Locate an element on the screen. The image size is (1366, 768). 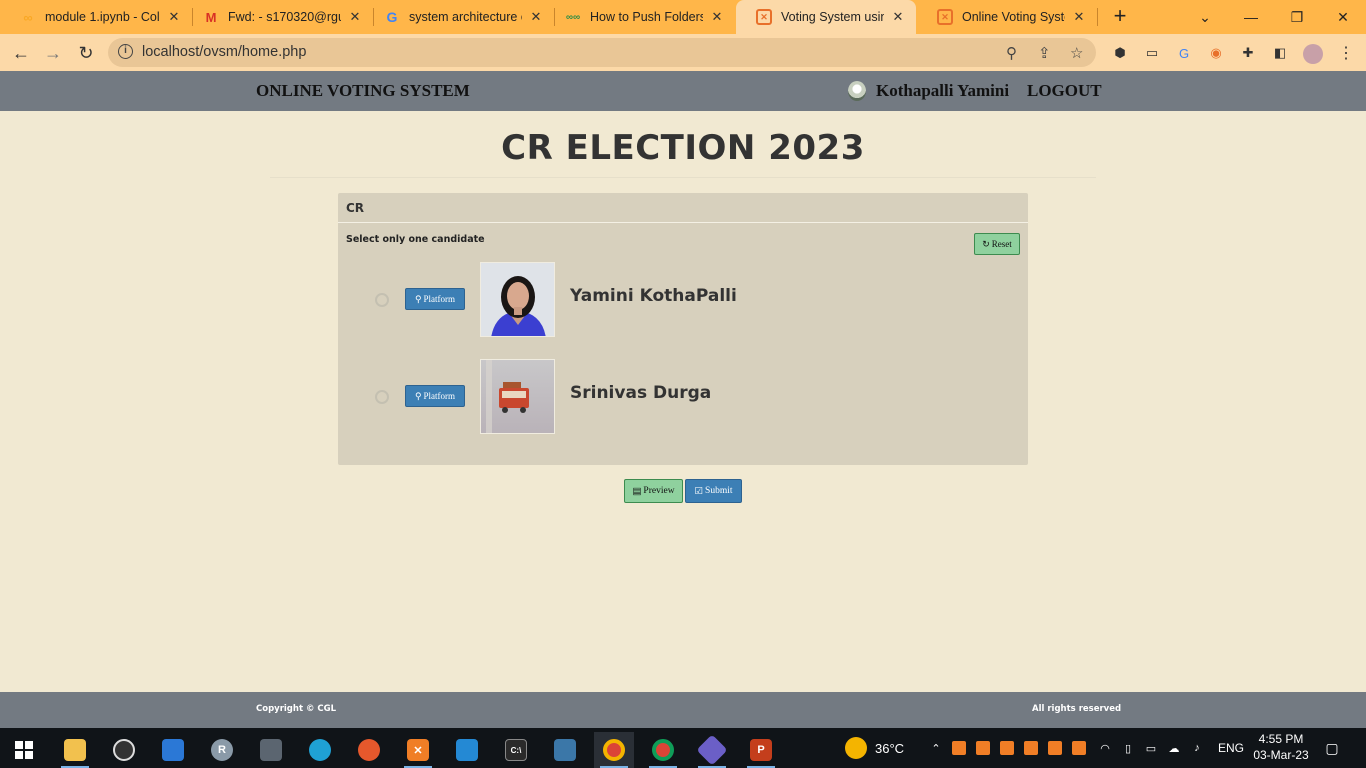
browser-tab-colab: ∞ module 1.ipynb - Cola ✕ is located at coordinates (96, 17).